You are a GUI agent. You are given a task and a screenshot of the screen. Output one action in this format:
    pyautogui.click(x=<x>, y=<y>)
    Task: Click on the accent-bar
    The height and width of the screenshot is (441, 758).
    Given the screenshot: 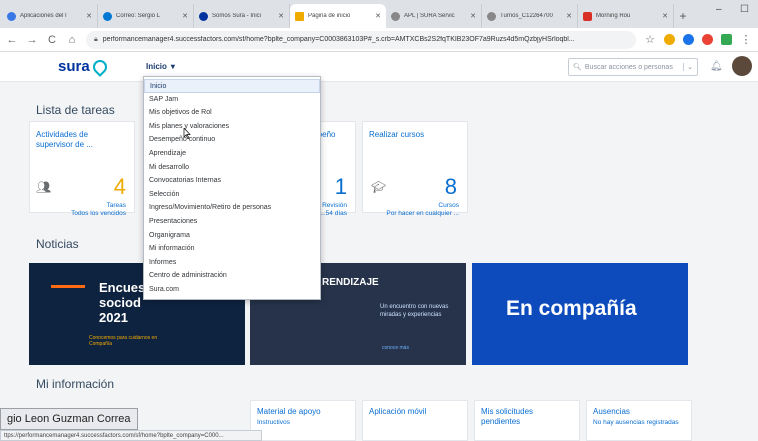 What is the action you would take?
    pyautogui.click(x=68, y=286)
    